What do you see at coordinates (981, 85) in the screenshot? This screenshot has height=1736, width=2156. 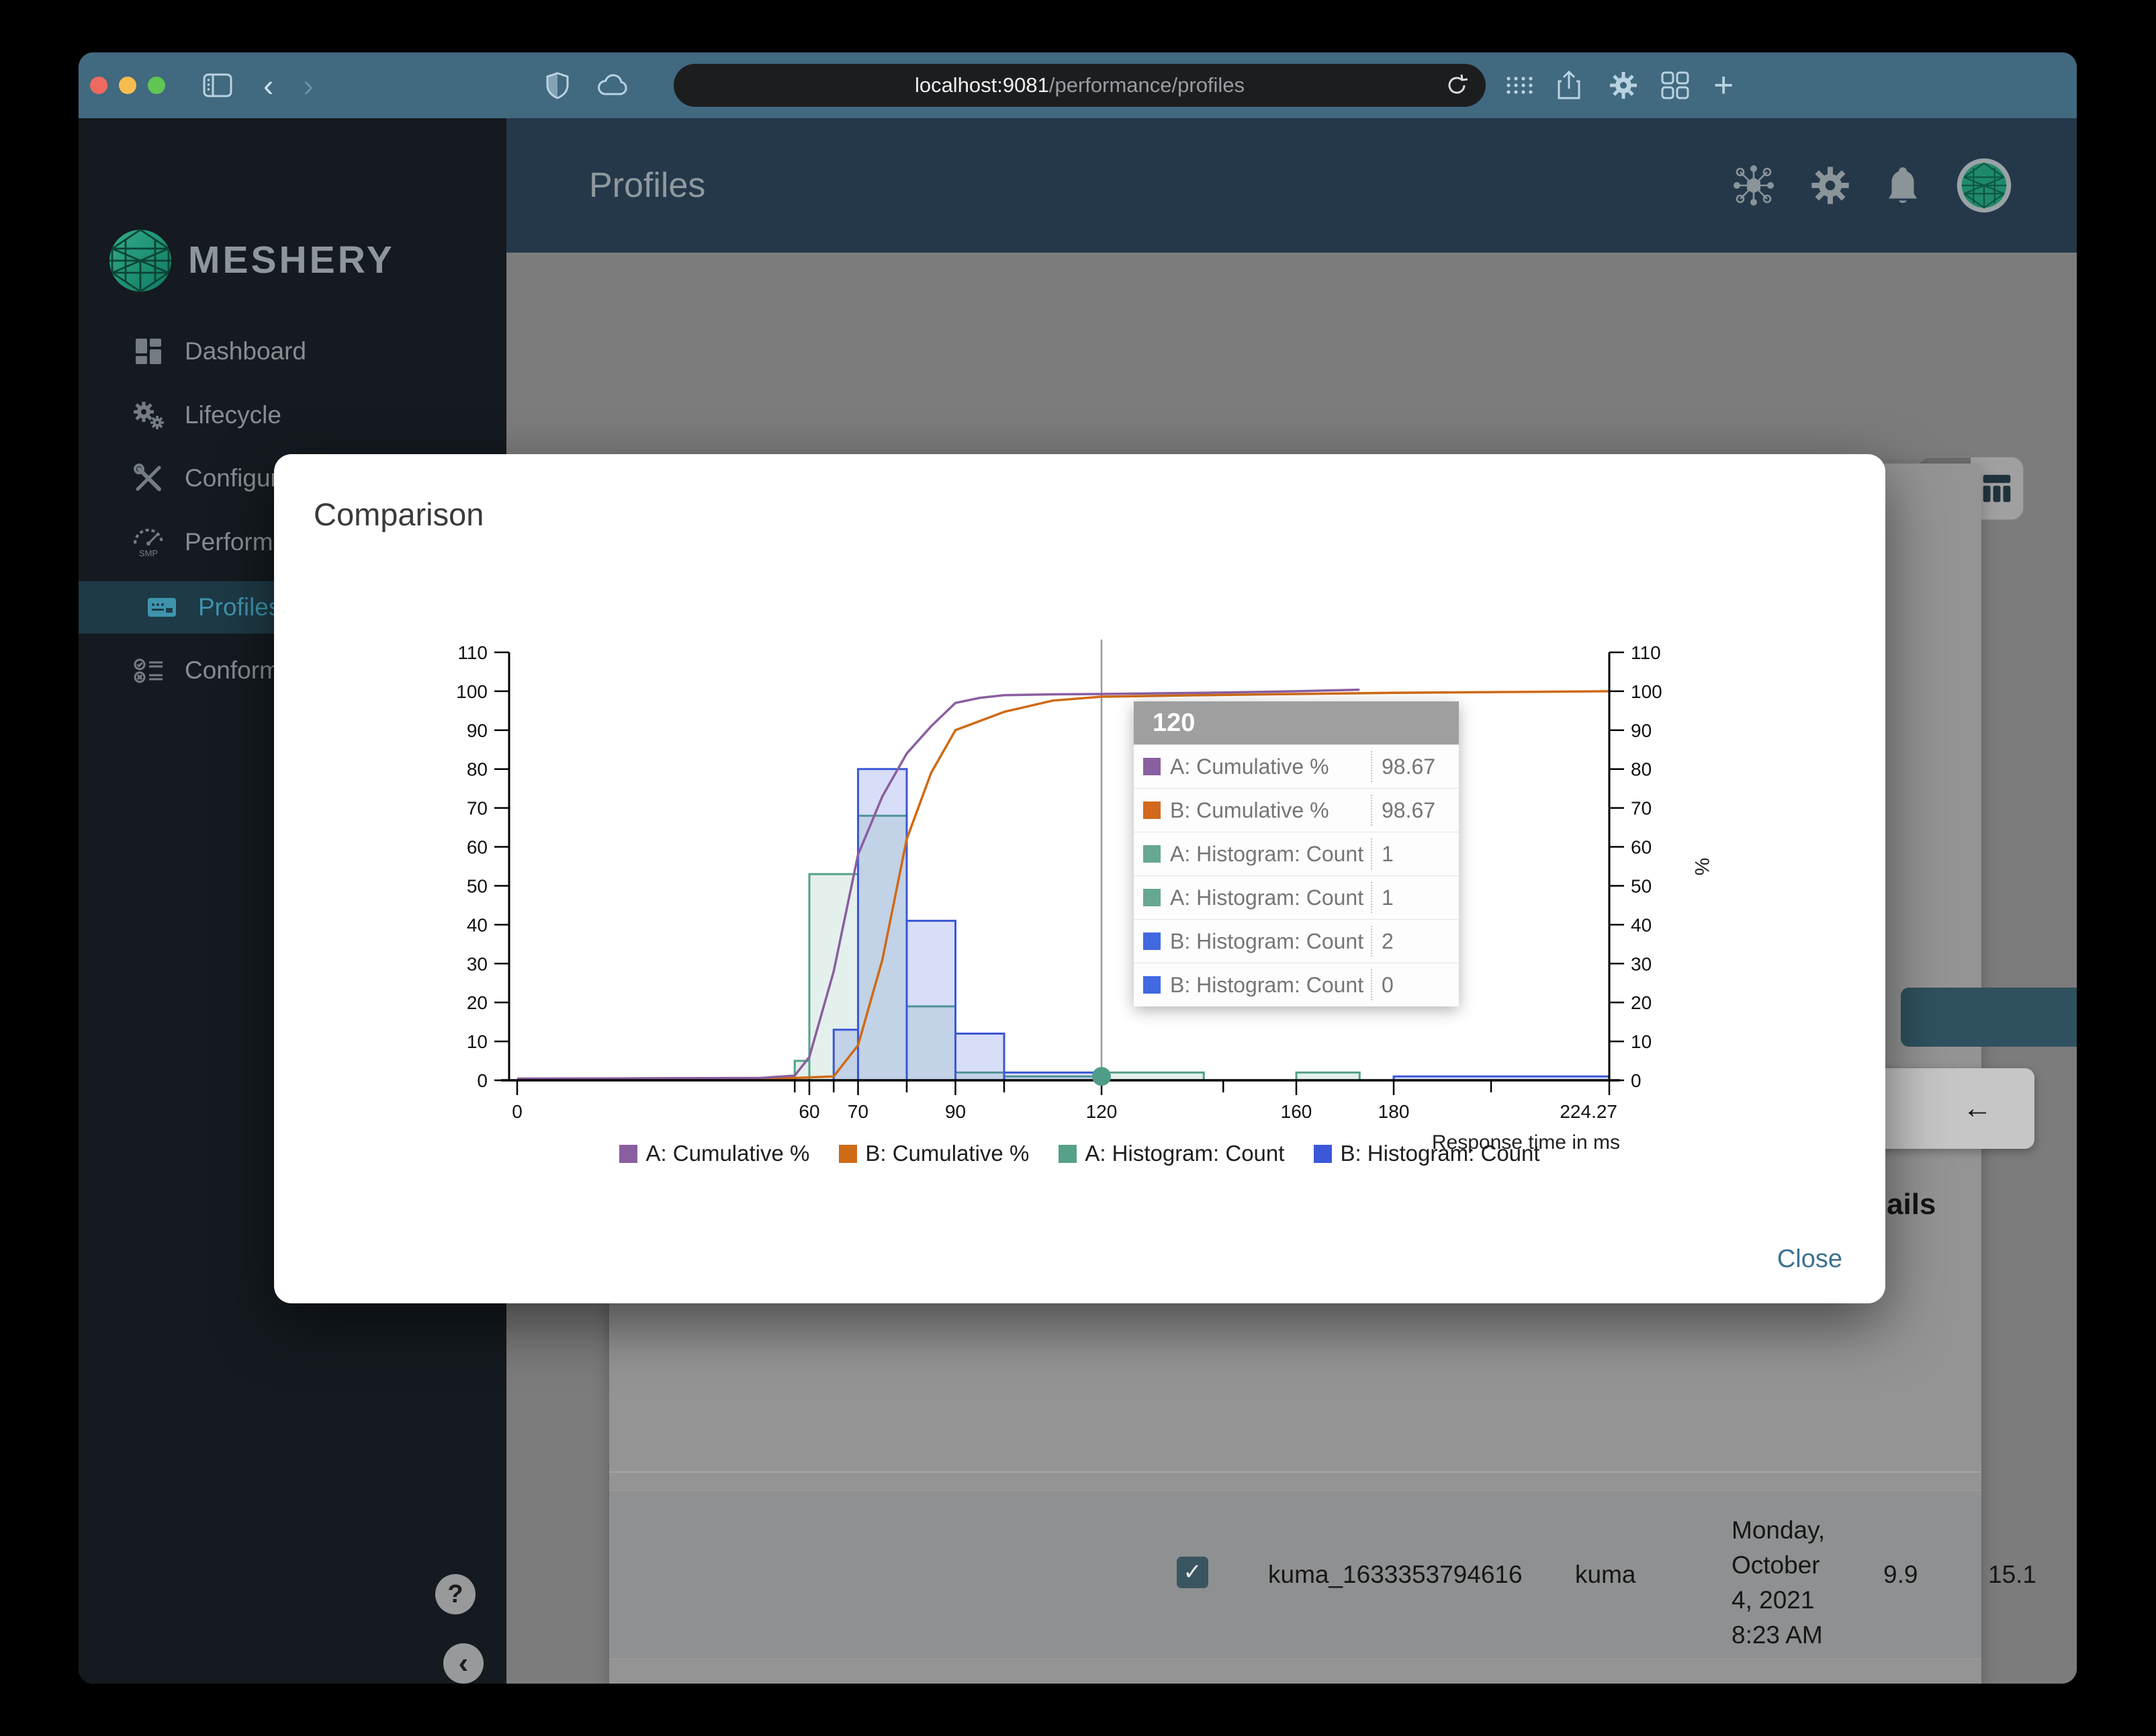 I see `url-host: localhost:9081` at bounding box center [981, 85].